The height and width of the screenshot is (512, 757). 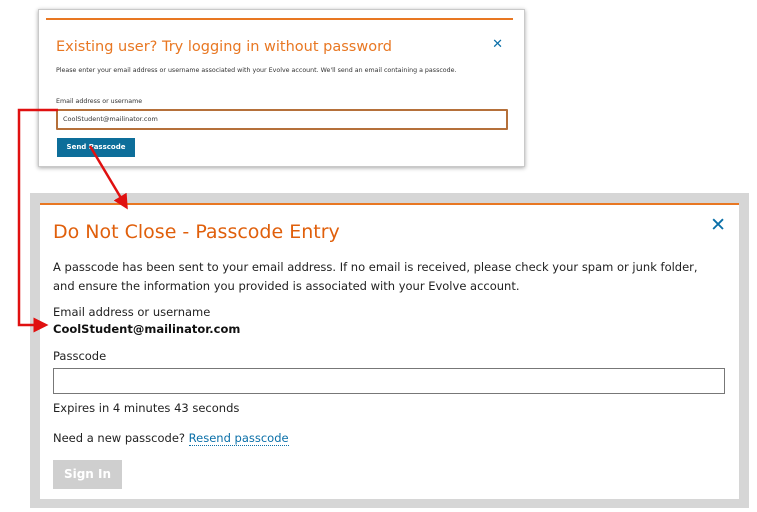 What do you see at coordinates (132, 312) in the screenshot?
I see `email-label: Email address or username` at bounding box center [132, 312].